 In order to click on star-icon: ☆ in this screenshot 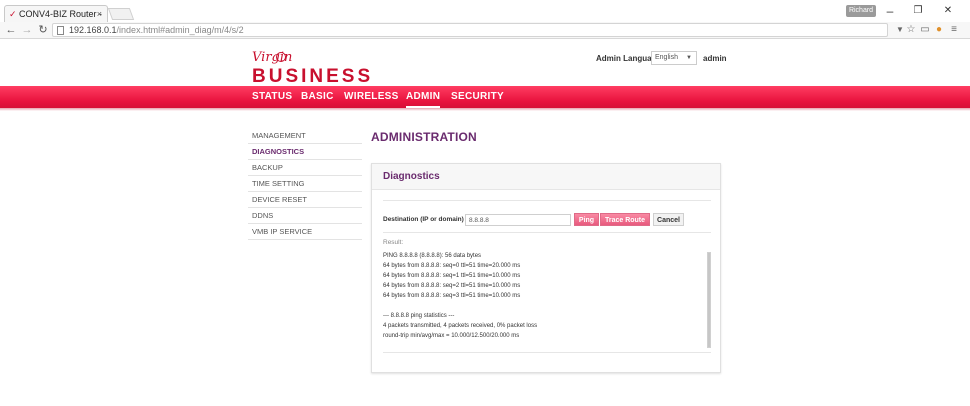, I will do `click(911, 30)`.